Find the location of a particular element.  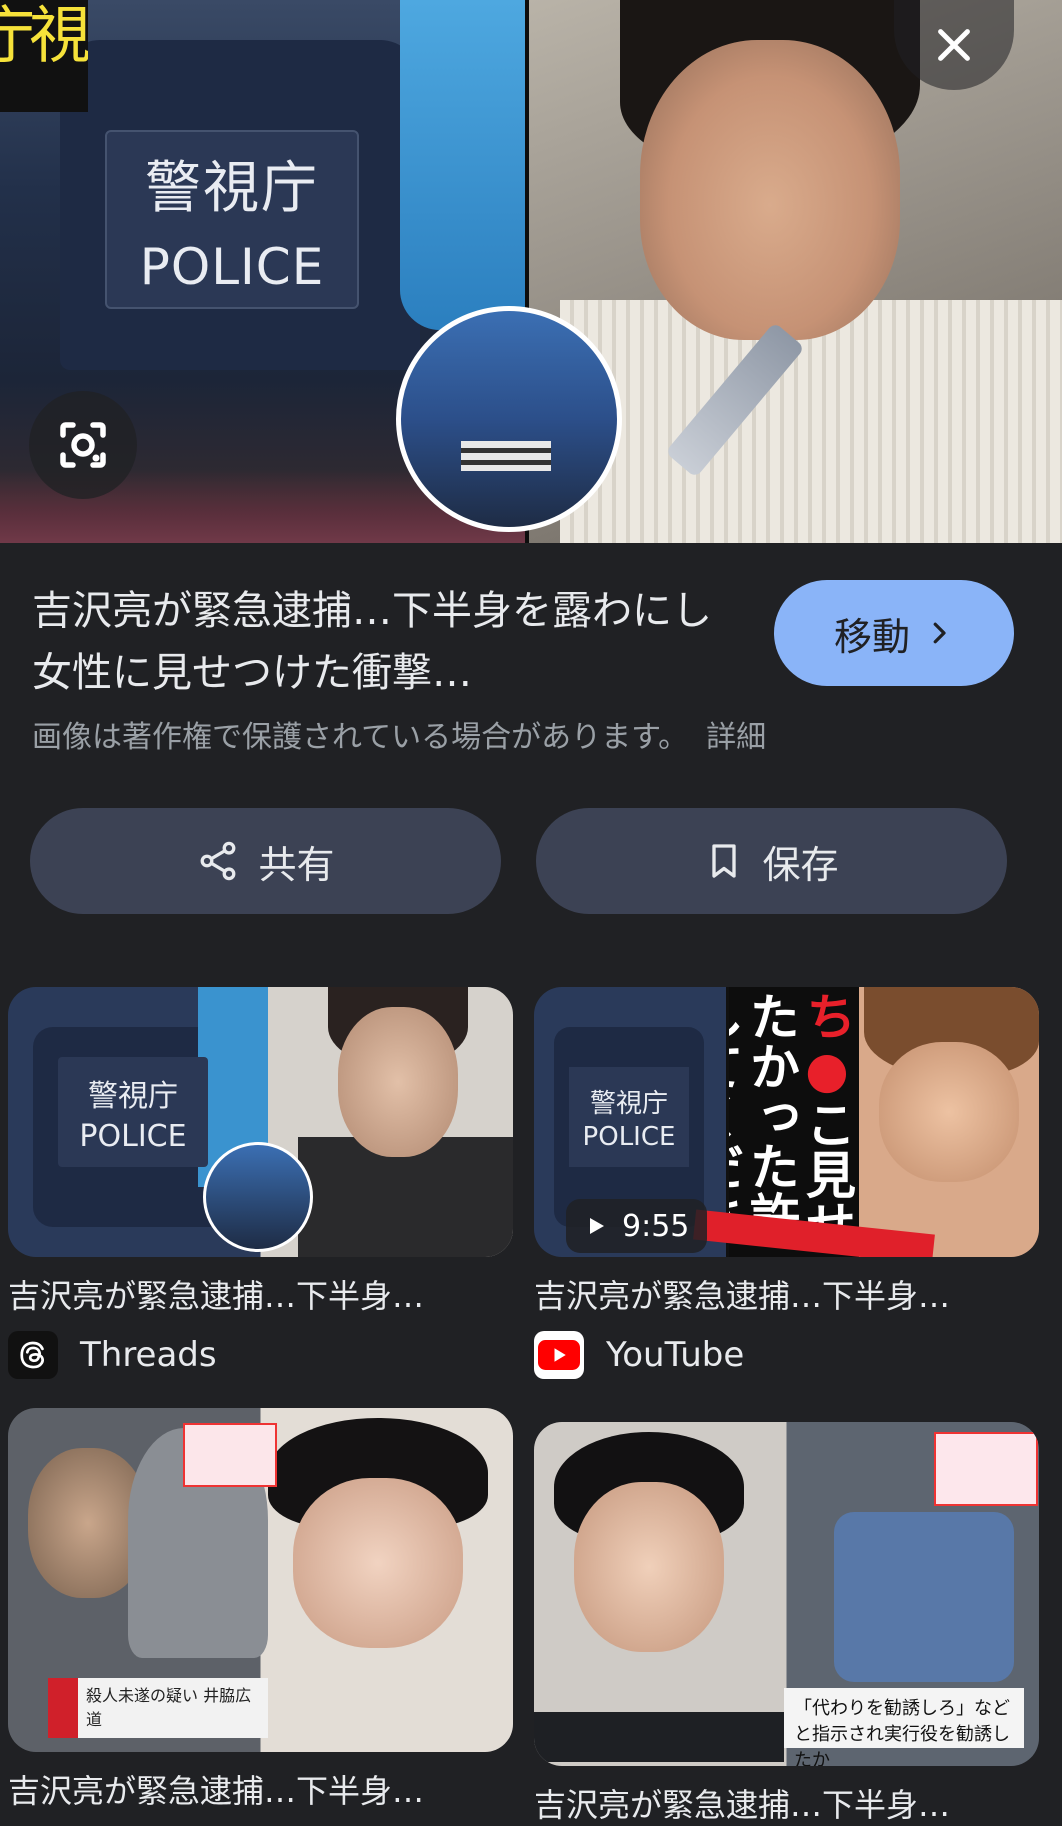

copyright-text: 画像は著作権で保護されている場合があります。 is located at coordinates (360, 737).